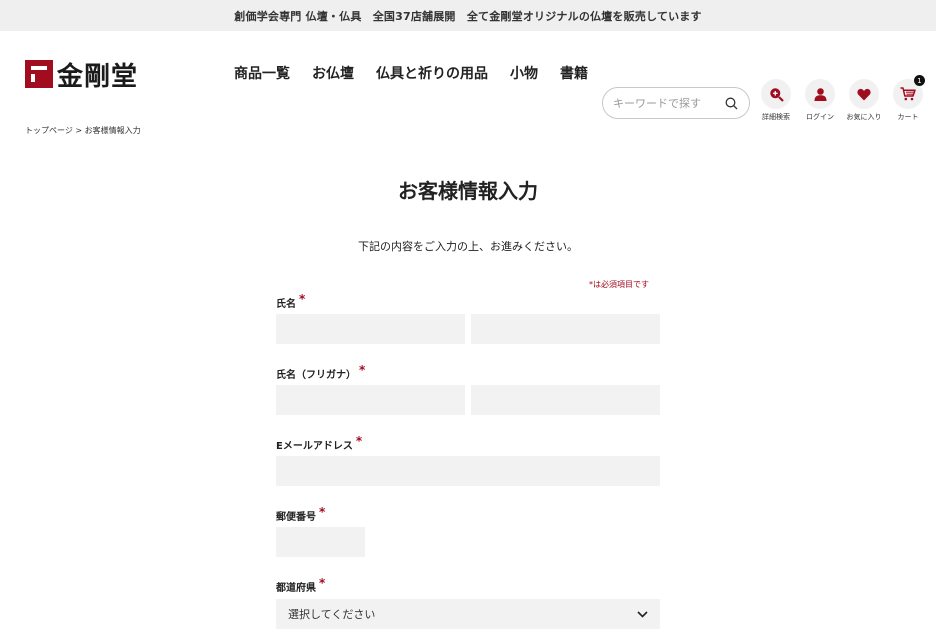 Image resolution: width=936 pixels, height=629 pixels. Describe the element at coordinates (619, 284) in the screenshot. I see `required-note: *は必須項目です` at that location.